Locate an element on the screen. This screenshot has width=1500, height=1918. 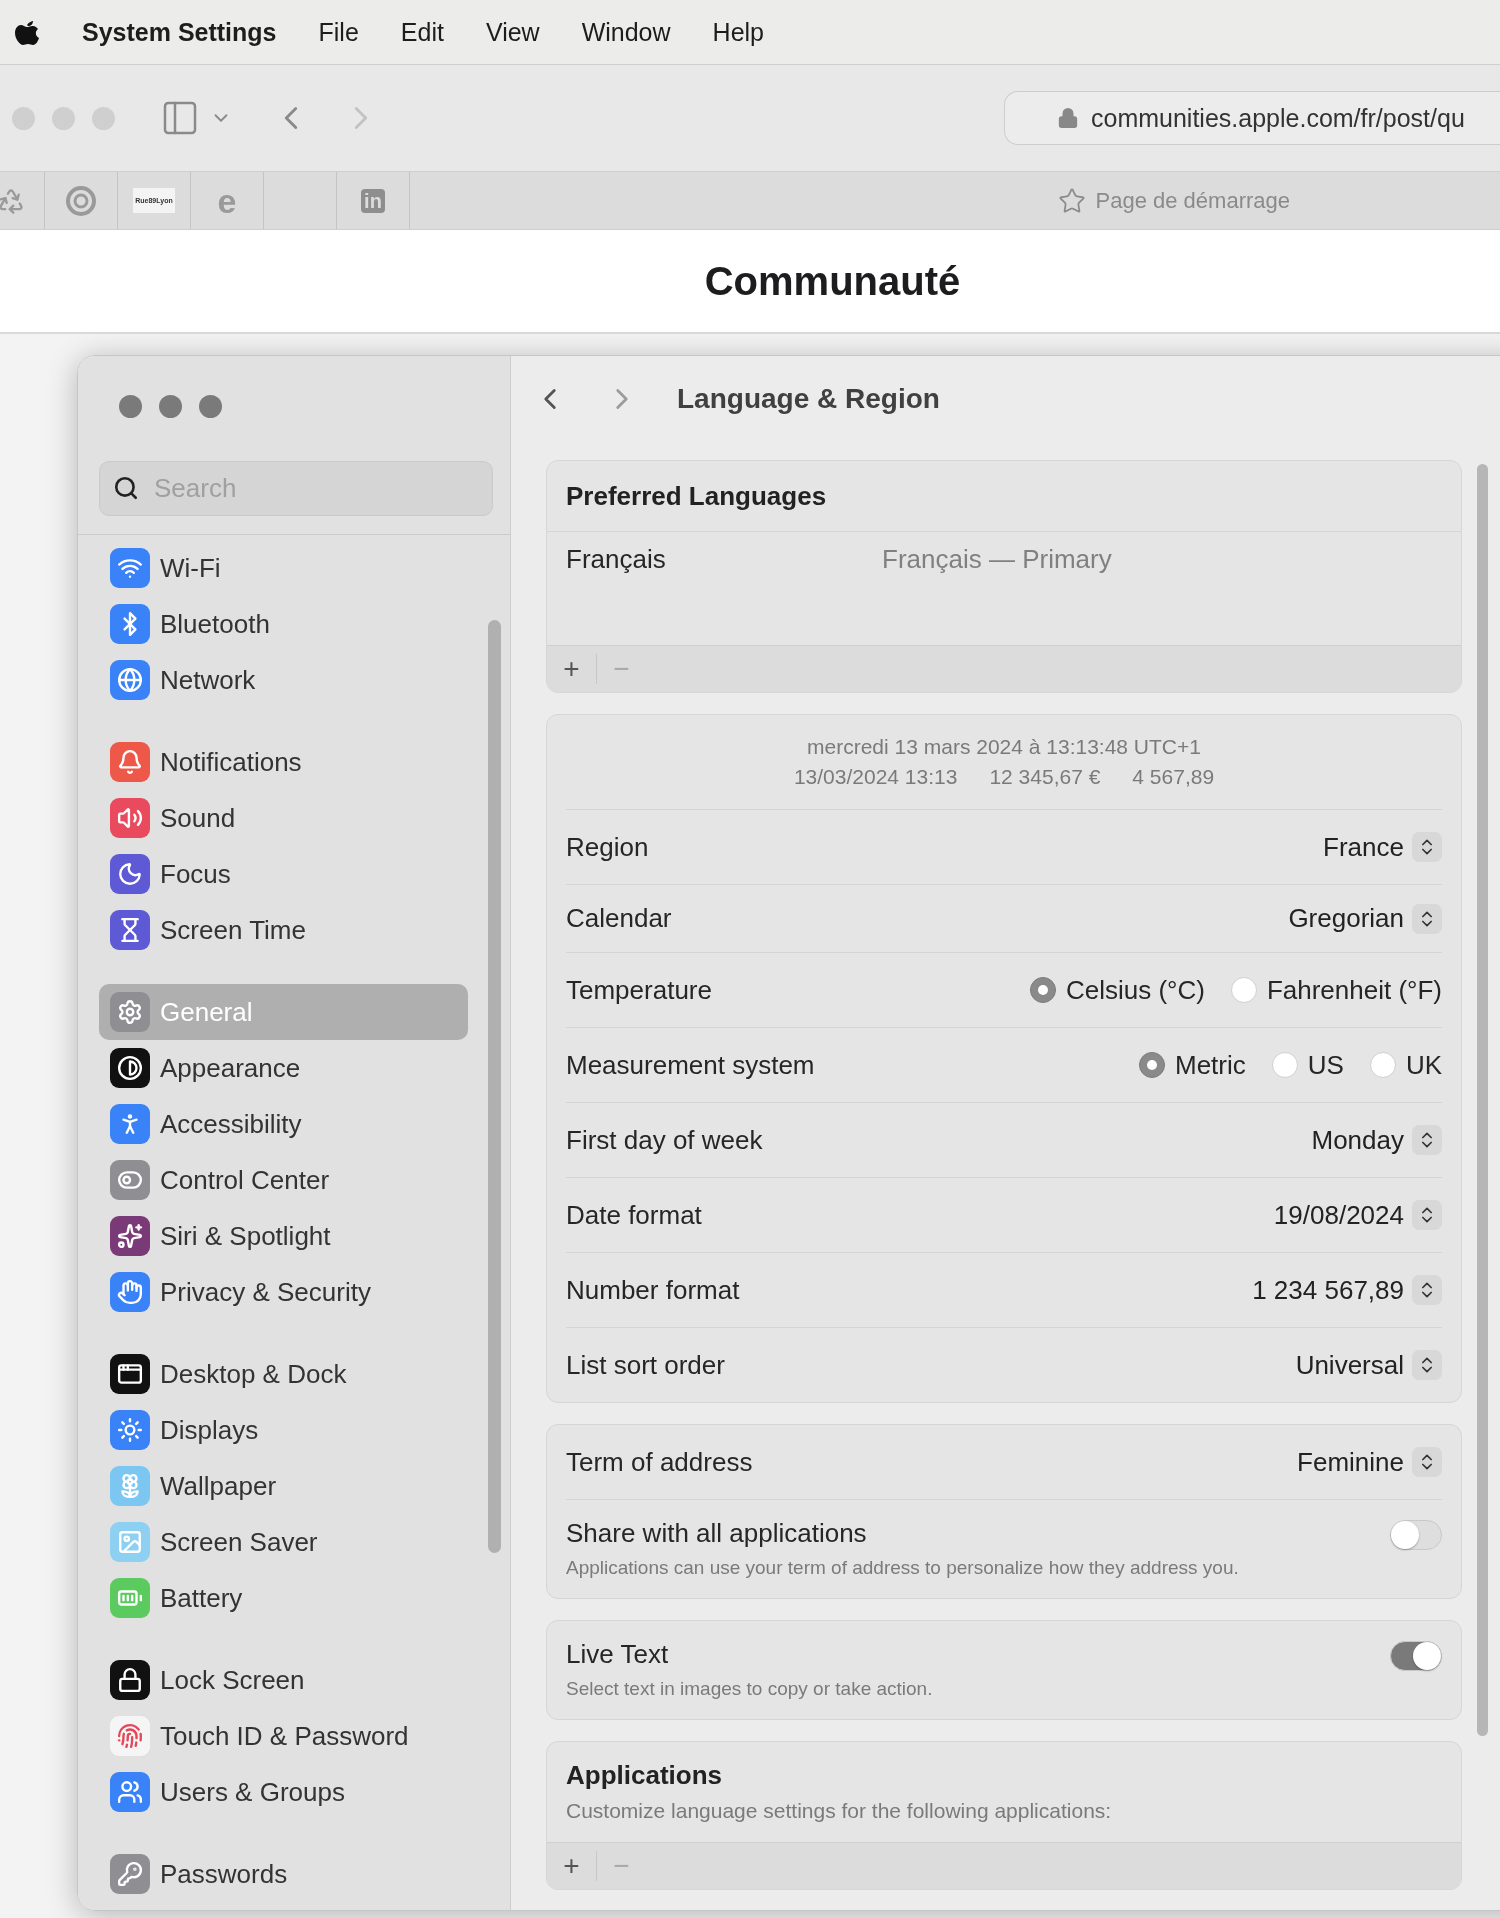
setting-label: First day of week is located at coordinates (664, 1140).